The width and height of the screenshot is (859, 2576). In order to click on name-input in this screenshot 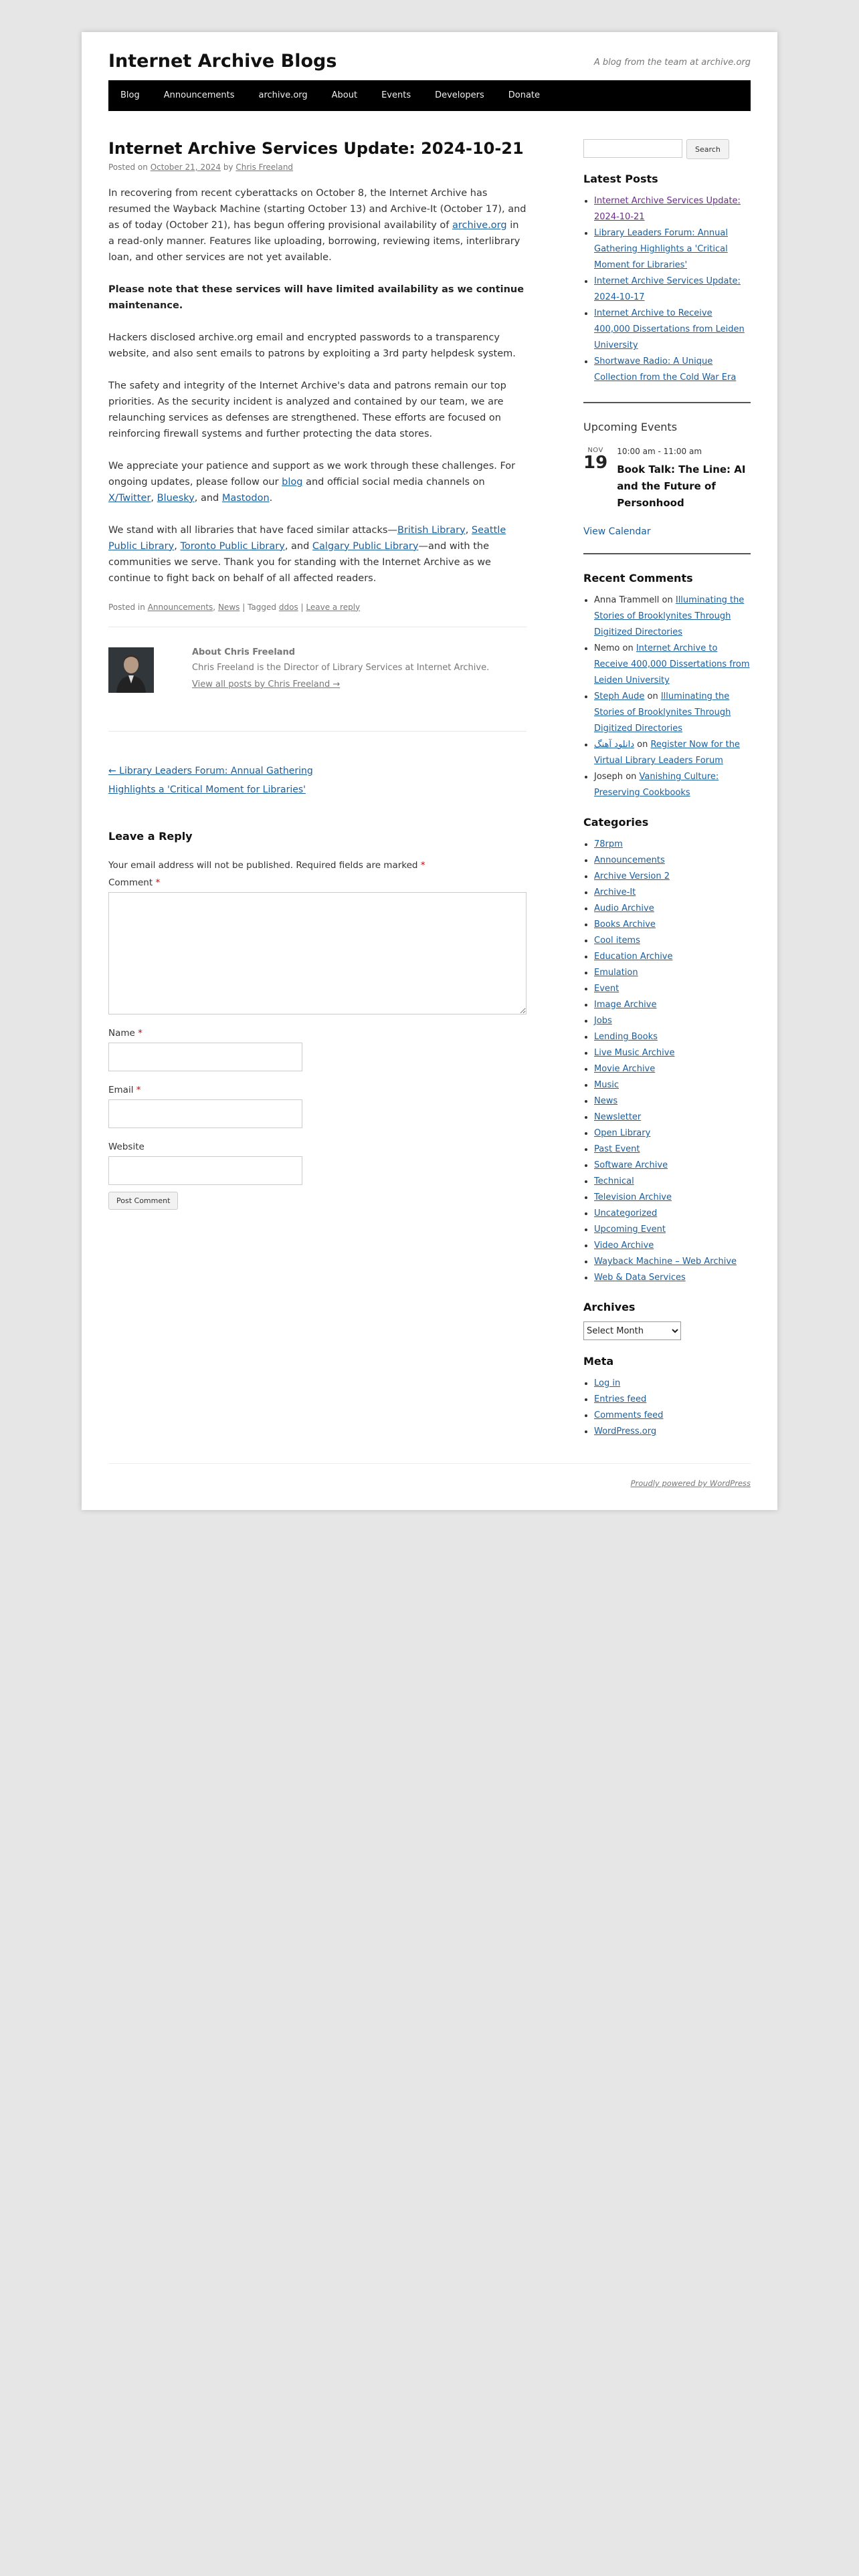, I will do `click(205, 1056)`.